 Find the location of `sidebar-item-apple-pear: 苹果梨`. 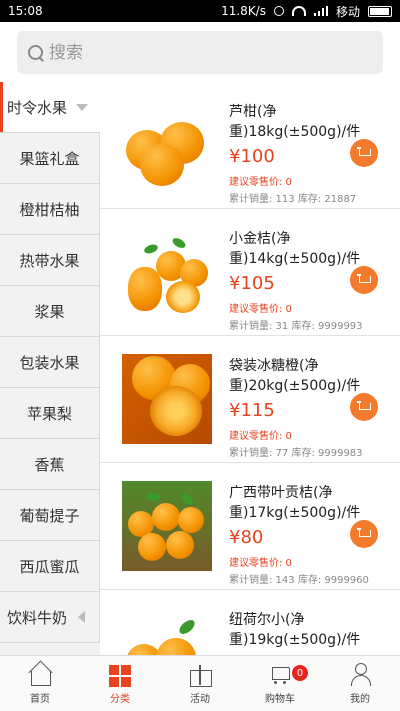

sidebar-item-apple-pear: 苹果梨 is located at coordinates (50, 413).